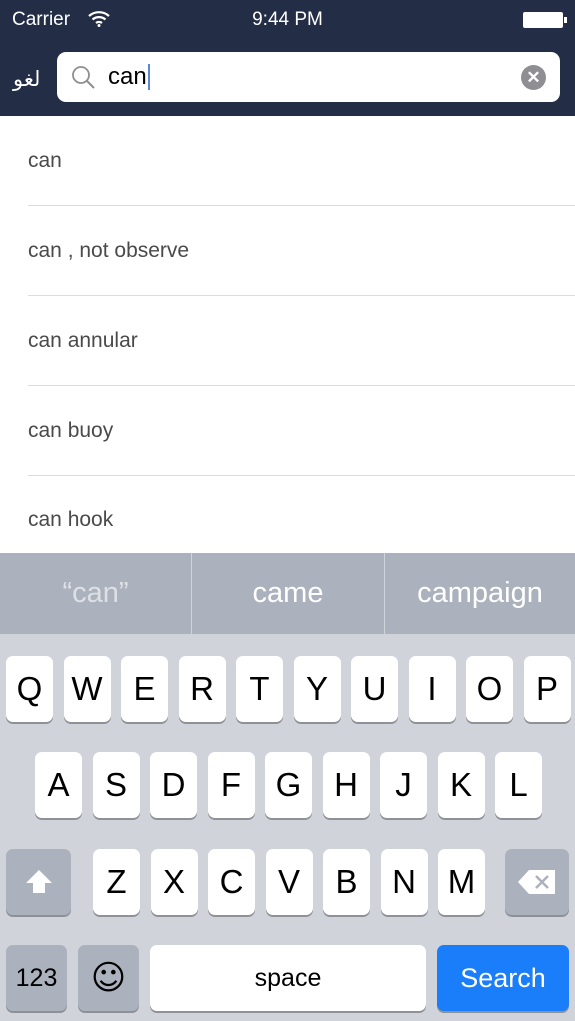 The image size is (575, 1021). Describe the element at coordinates (308, 77) in the screenshot. I see `search-input: can ✕` at that location.